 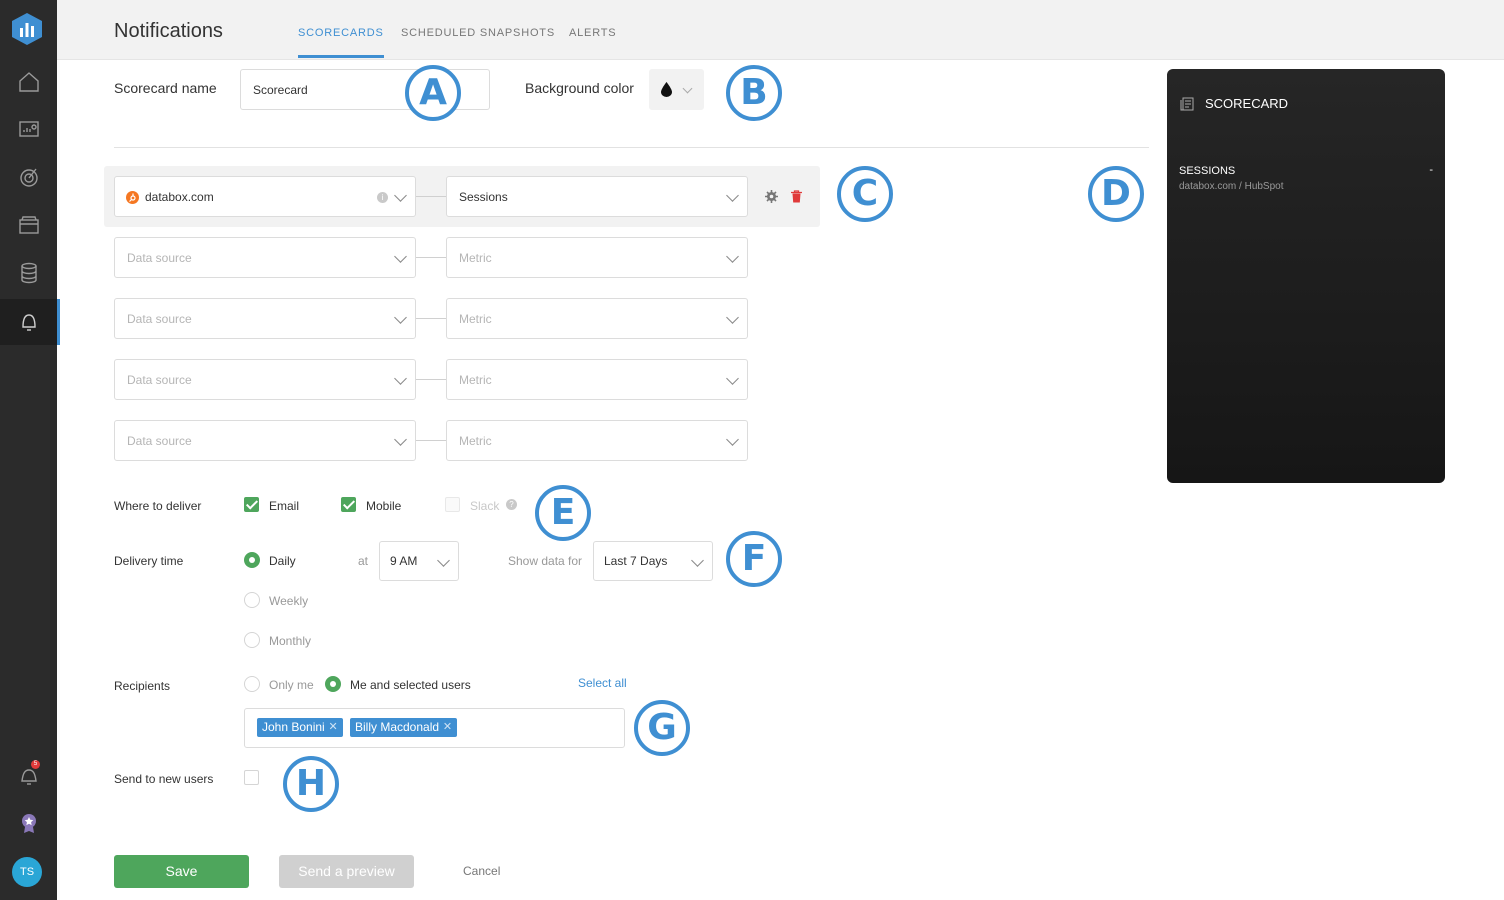 What do you see at coordinates (796, 196) in the screenshot?
I see `trash-icon` at bounding box center [796, 196].